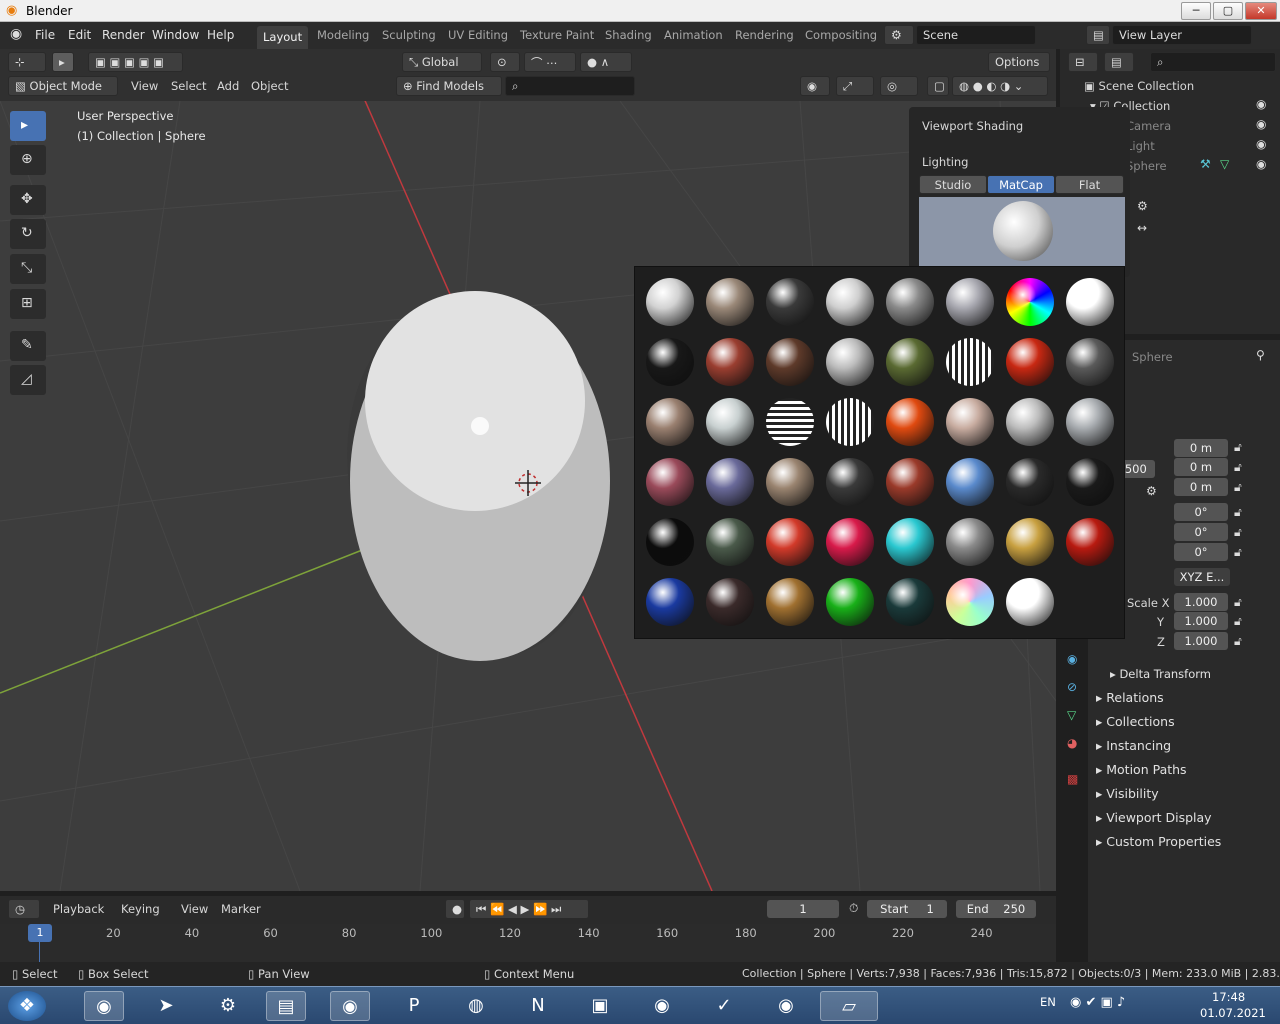  Describe the element at coordinates (628, 35) in the screenshot. I see `tab-shading: Shading` at that location.